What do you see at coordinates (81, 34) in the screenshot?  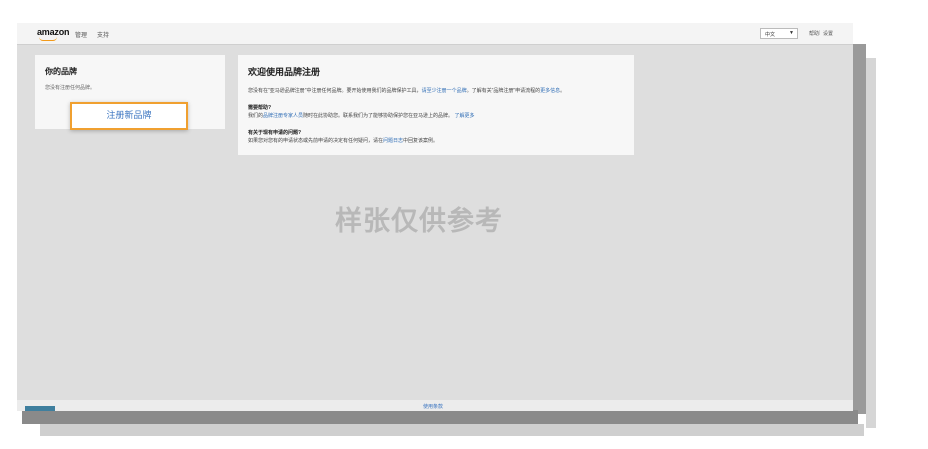 I see `nav-item-manage: 管理` at bounding box center [81, 34].